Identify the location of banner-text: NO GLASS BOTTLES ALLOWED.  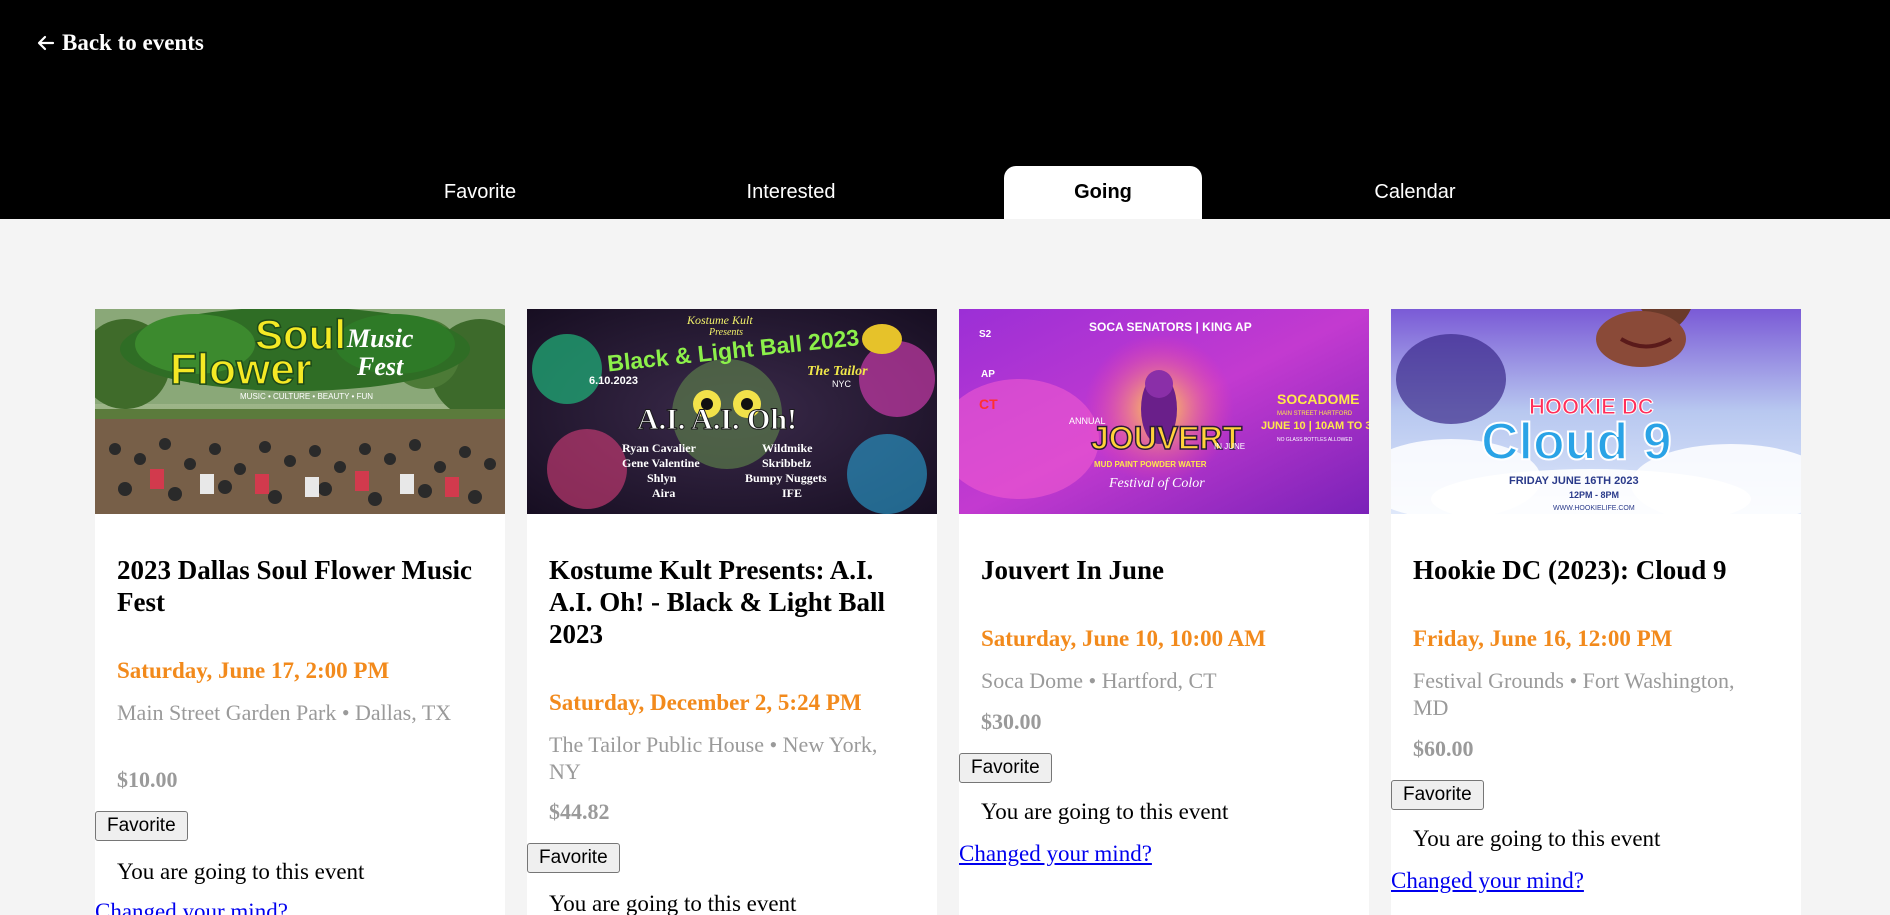
(1315, 440).